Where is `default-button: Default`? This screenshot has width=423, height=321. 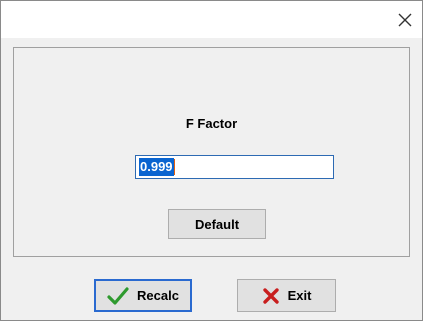 default-button: Default is located at coordinates (217, 224).